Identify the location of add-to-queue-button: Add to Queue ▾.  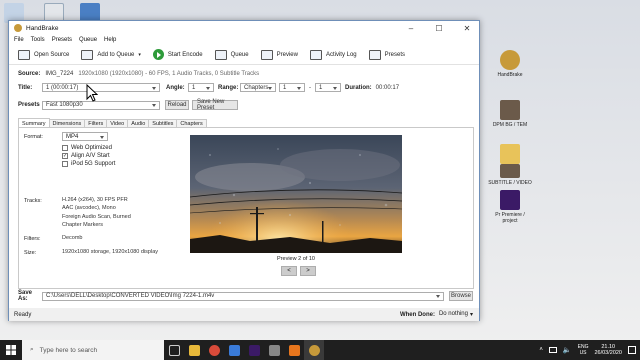
(111, 55).